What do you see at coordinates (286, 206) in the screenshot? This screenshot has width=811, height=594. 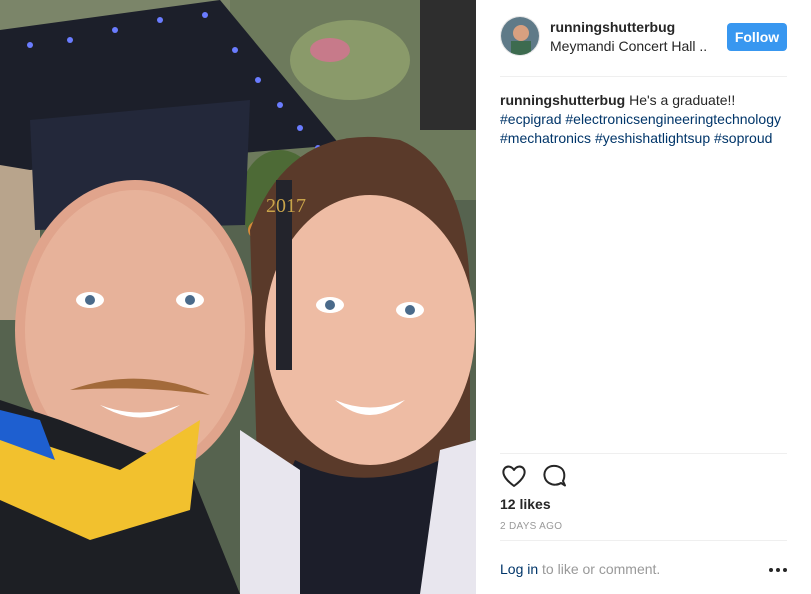 I see `svg-text: 2017` at bounding box center [286, 206].